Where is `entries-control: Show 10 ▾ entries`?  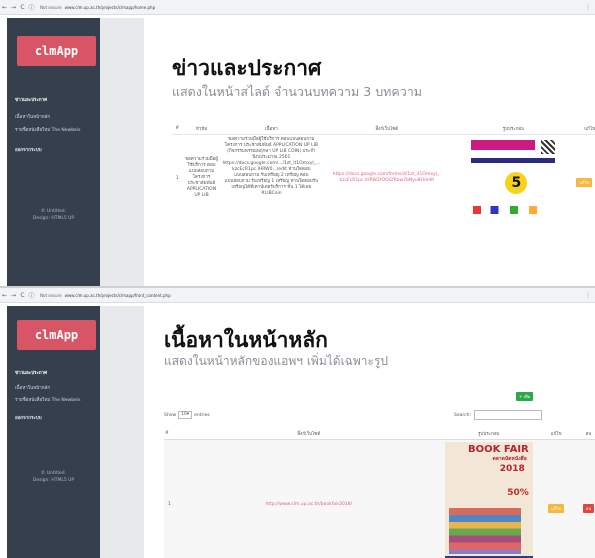
entries-control: Show 10 ▾ entries is located at coordinates (187, 415).